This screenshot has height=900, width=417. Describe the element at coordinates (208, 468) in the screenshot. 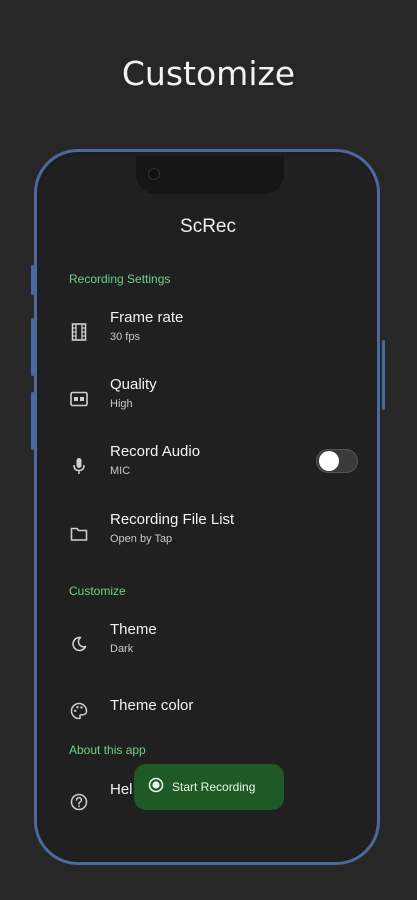

I see `setting-record-audio: Record Audio MIC` at that location.